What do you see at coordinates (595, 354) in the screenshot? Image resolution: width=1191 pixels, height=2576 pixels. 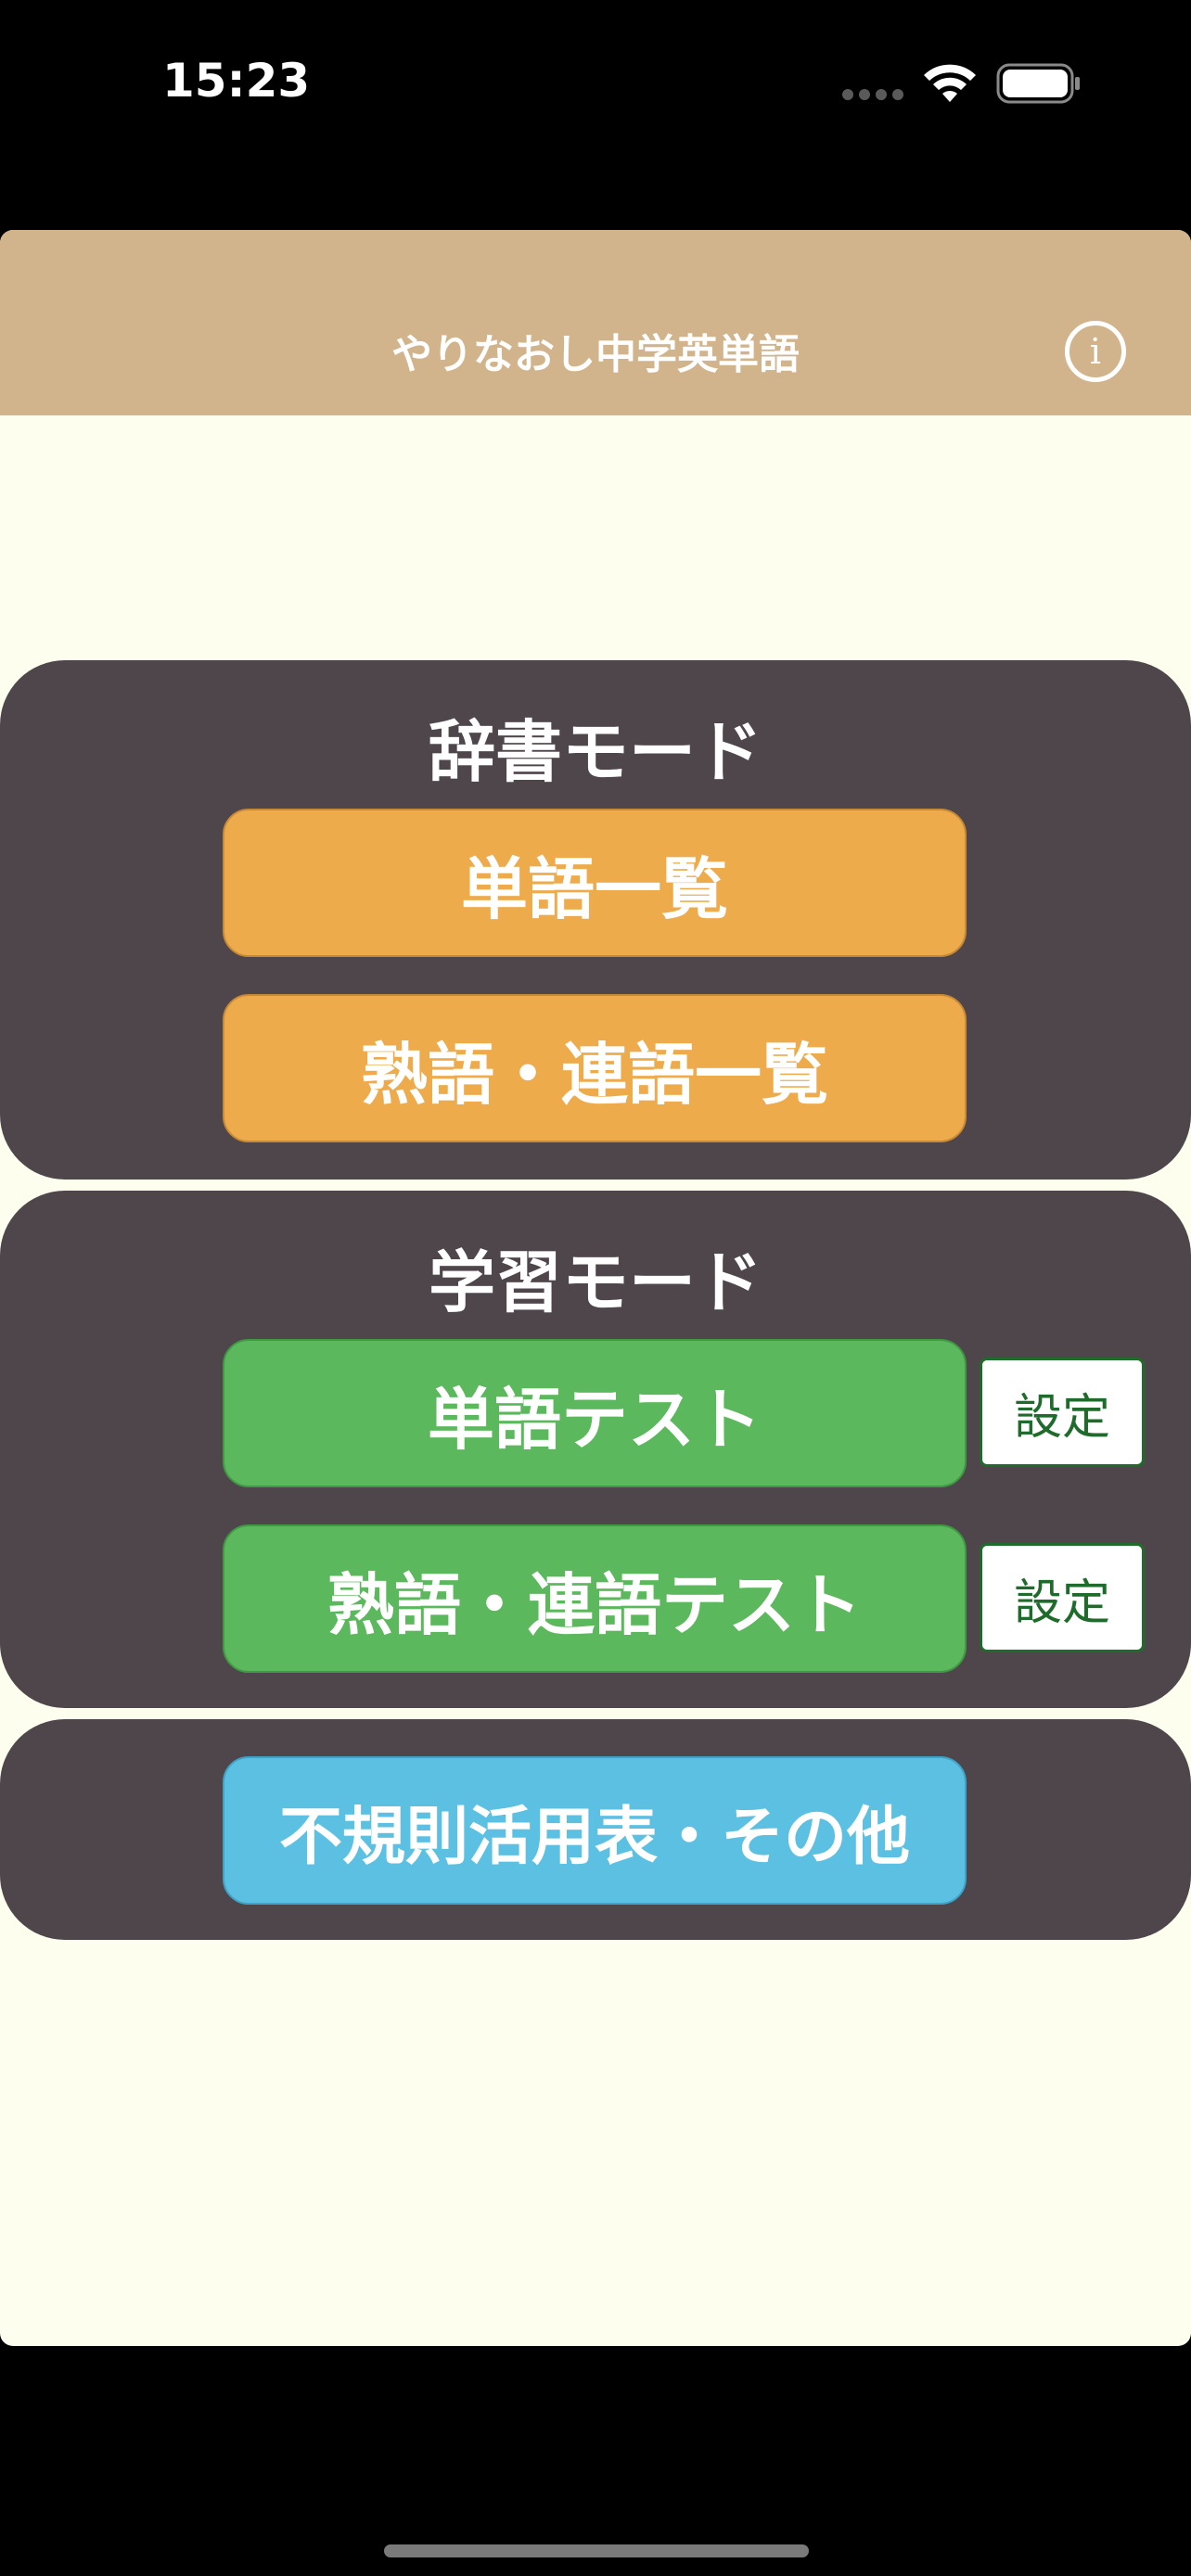 I see `nav-title: やりなおし中学英単語` at bounding box center [595, 354].